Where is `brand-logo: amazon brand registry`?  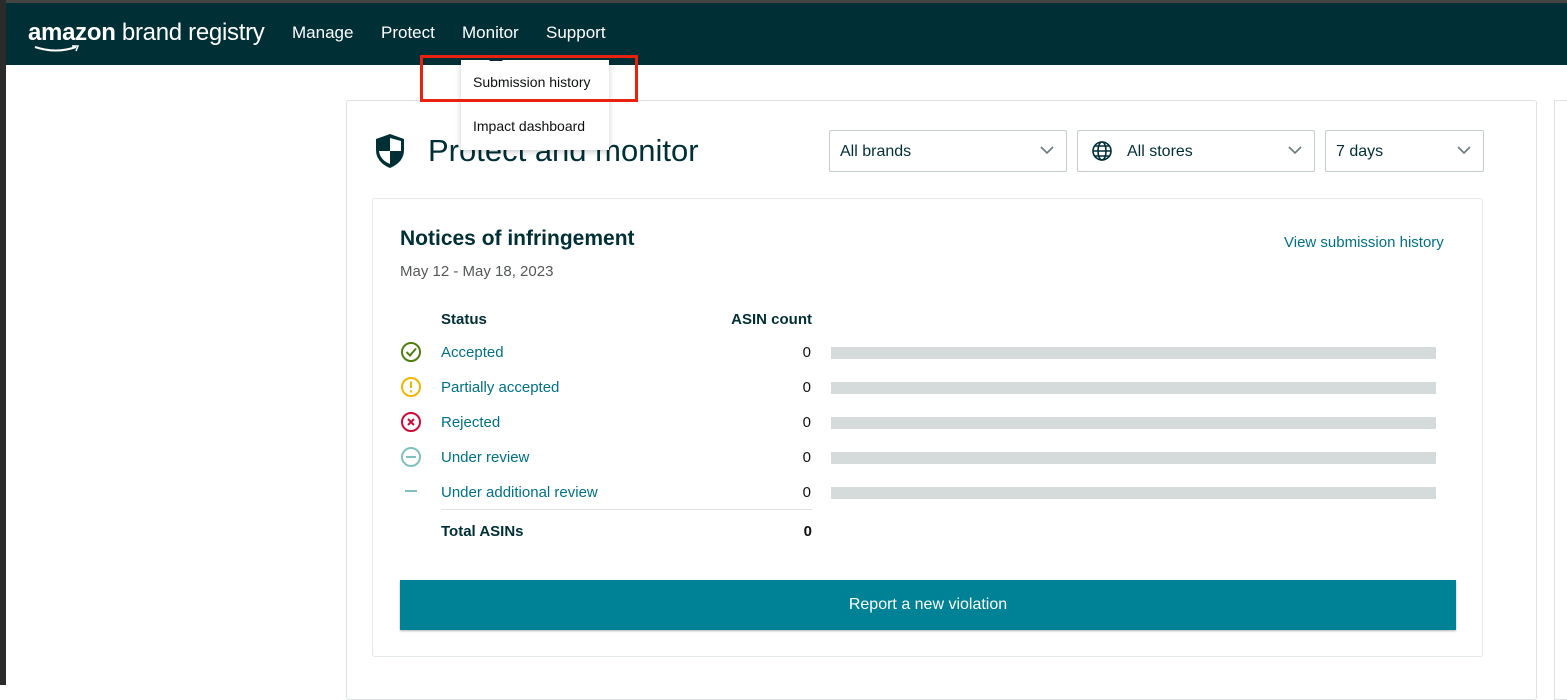
brand-logo: amazon brand registry is located at coordinates (146, 35).